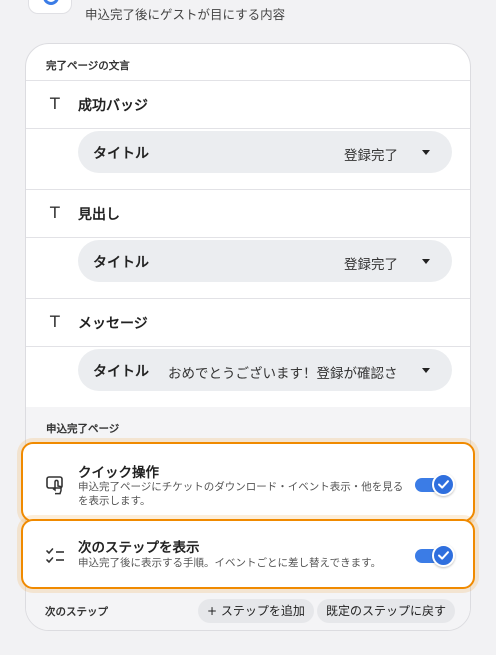 The image size is (496, 655). Describe the element at coordinates (248, 554) in the screenshot. I see `next-steps-option: 次のステップを表示 申込完了後に表示する手順。イベントごとに差し替えできます。` at that location.